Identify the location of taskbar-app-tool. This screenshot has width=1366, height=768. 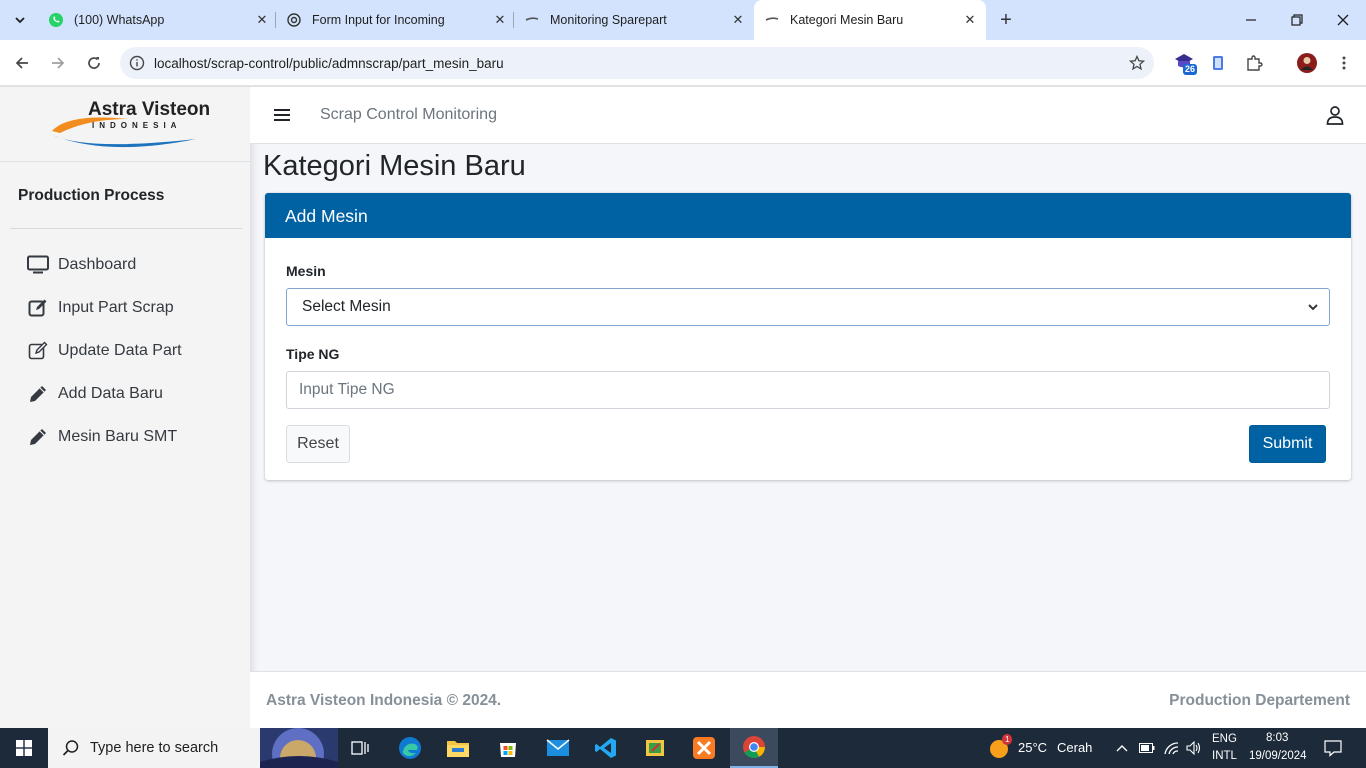
(656, 748).